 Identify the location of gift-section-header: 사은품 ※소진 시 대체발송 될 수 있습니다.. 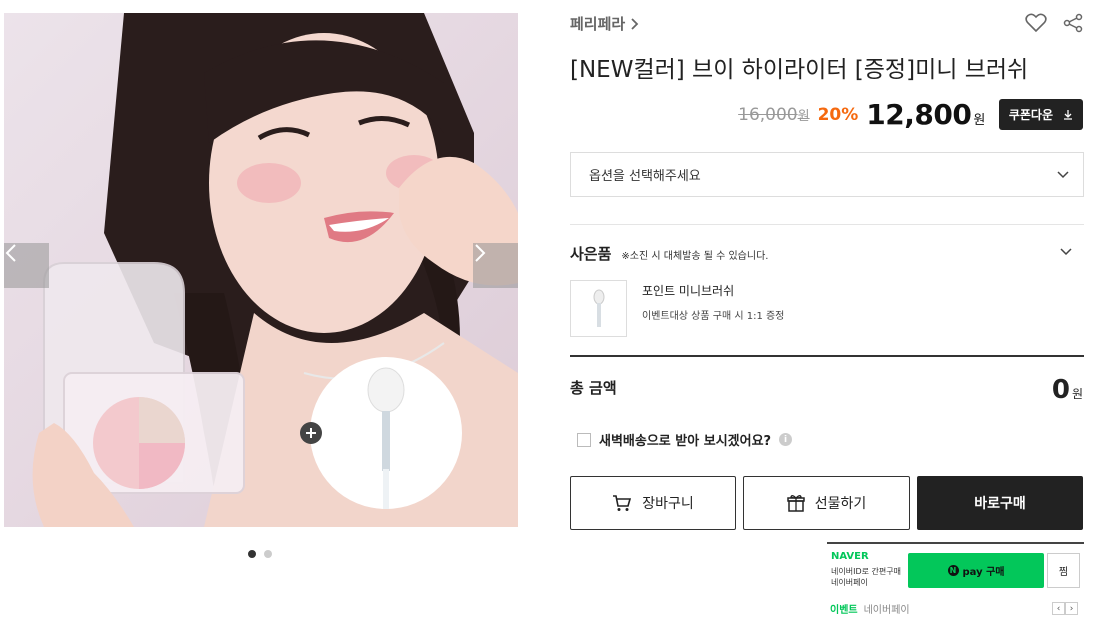
(669, 253).